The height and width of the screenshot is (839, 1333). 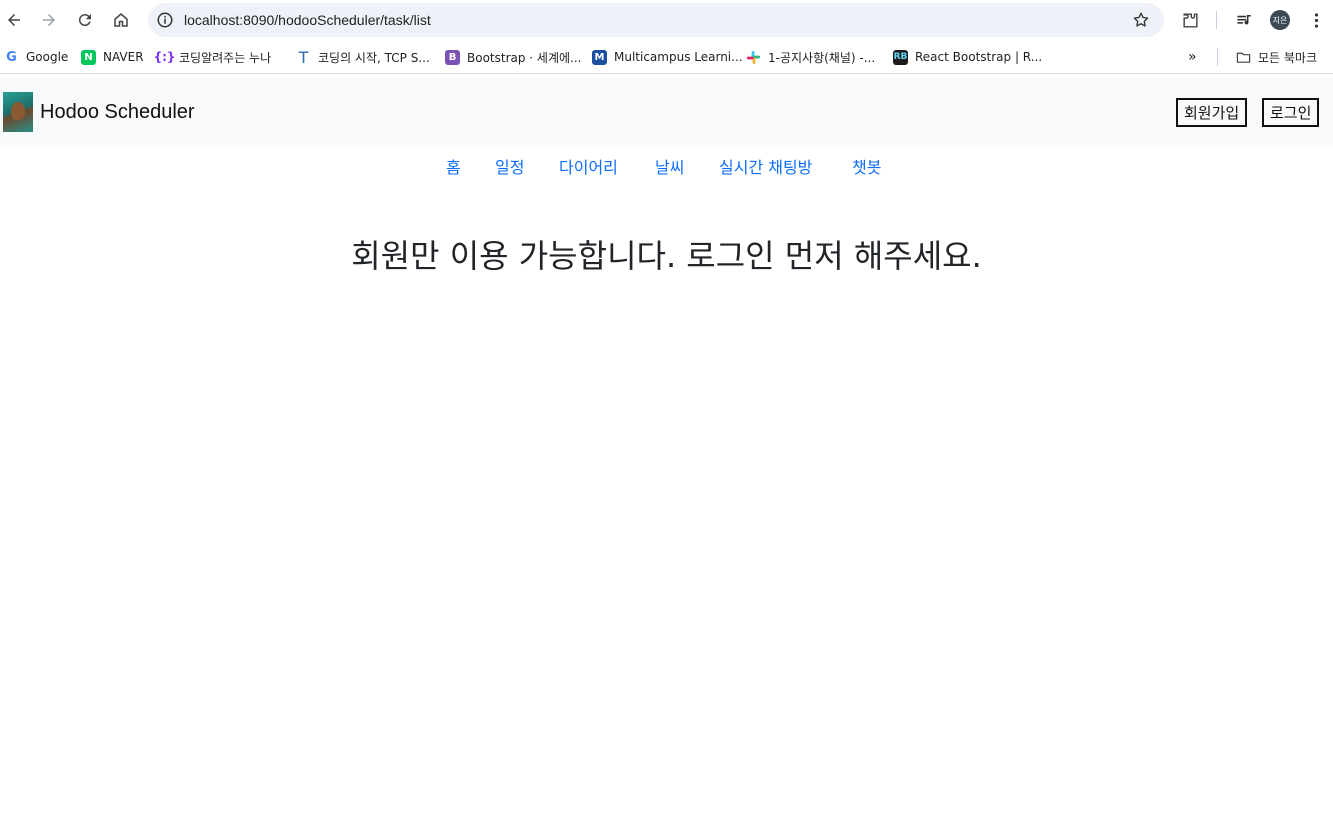 I want to click on bookmark-label: NAVER, so click(x=123, y=57).